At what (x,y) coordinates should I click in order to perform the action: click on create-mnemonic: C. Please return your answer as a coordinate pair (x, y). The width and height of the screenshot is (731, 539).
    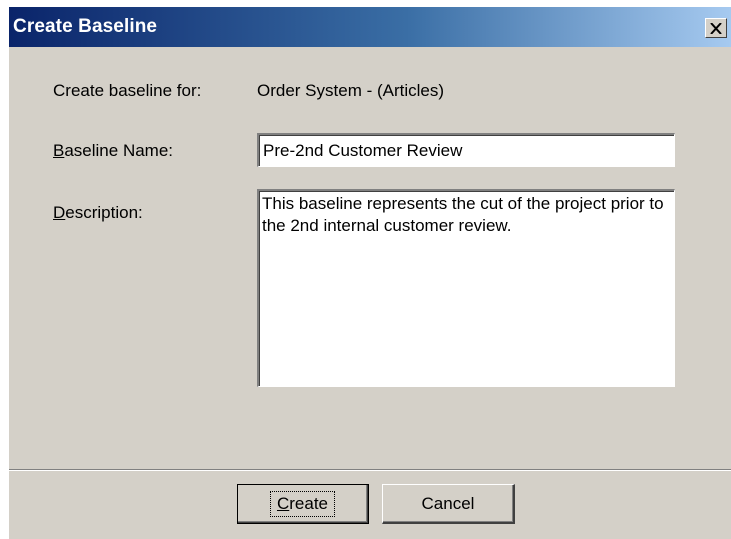
    Looking at the image, I should click on (283, 503).